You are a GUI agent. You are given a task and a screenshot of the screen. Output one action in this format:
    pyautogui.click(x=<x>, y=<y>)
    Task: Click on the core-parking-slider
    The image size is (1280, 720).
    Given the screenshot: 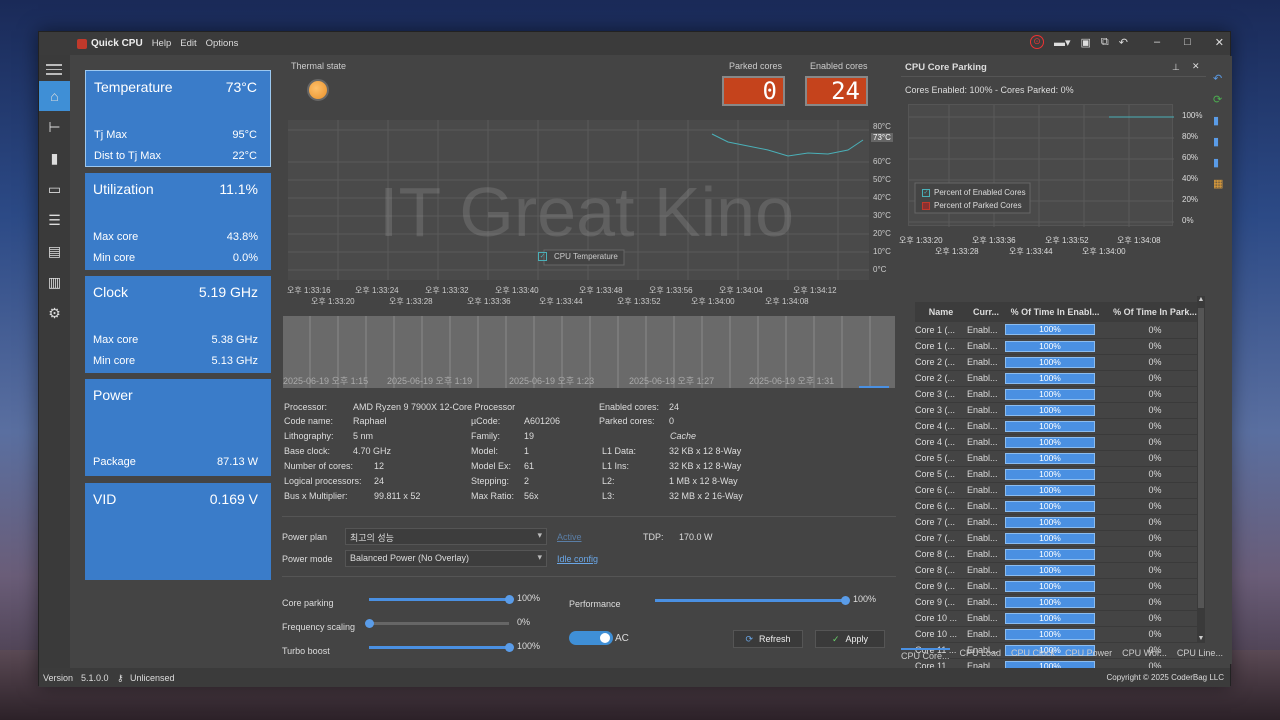 What is the action you would take?
    pyautogui.click(x=441, y=599)
    